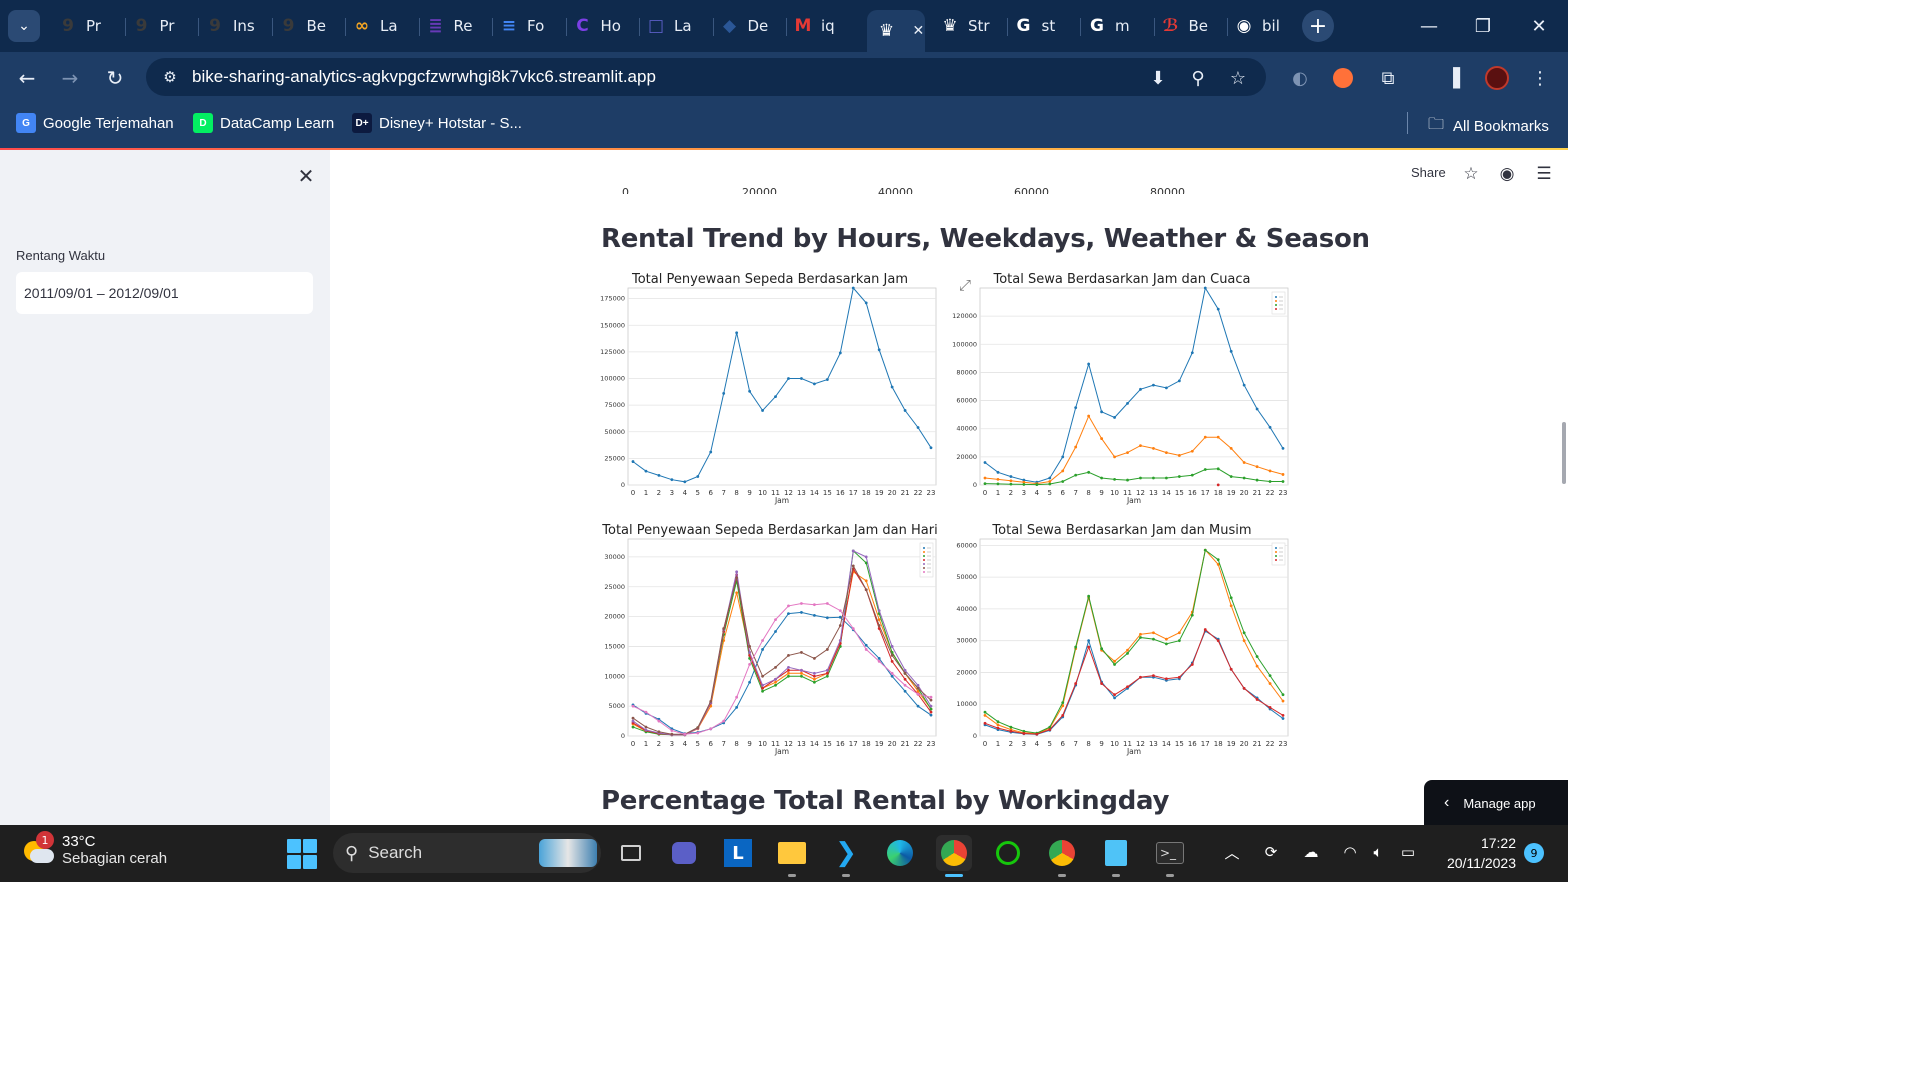 The height and width of the screenshot is (1080, 1920). Describe the element at coordinates (954, 856) in the screenshot. I see `chrome-icon` at that location.